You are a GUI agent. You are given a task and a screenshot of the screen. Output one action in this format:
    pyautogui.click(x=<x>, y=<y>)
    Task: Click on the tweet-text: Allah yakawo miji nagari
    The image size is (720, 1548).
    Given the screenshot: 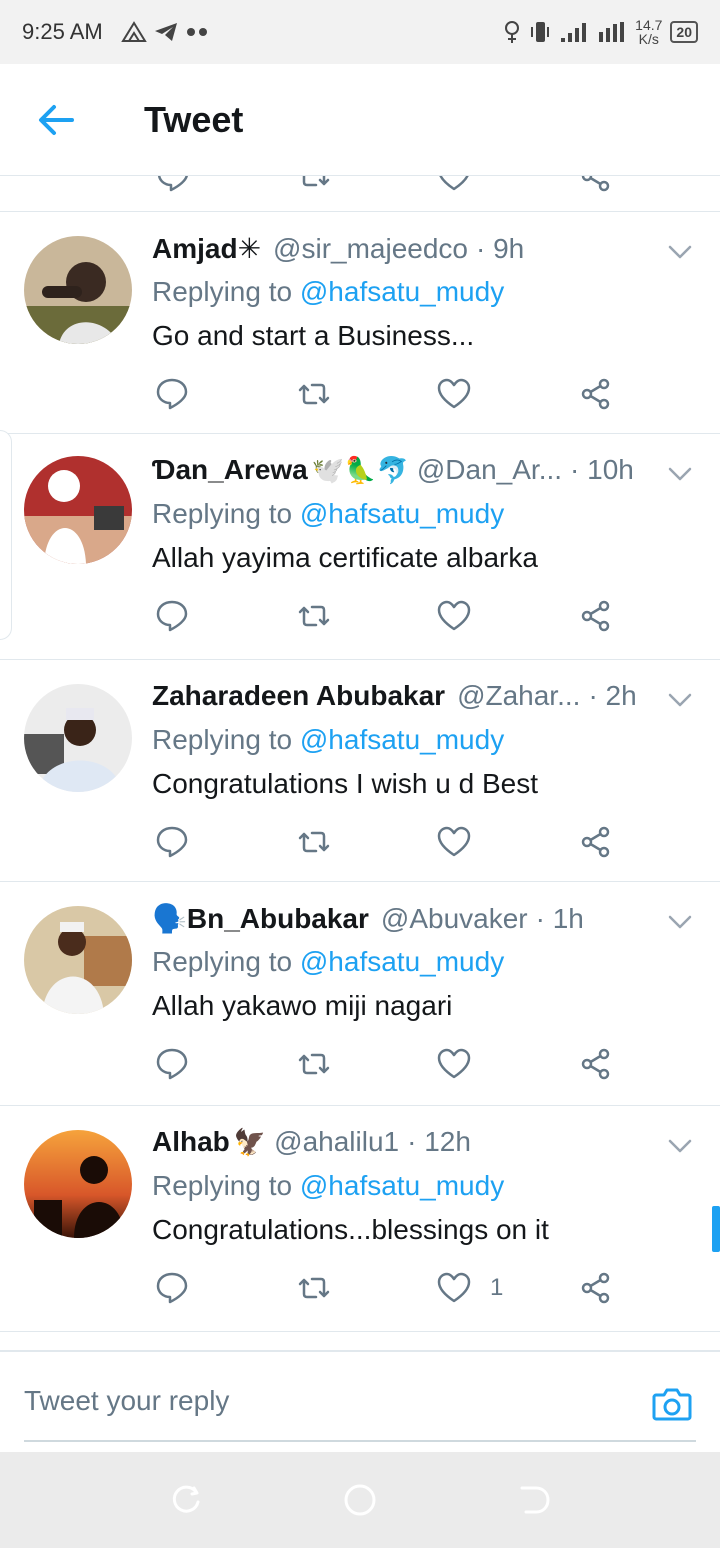 What is the action you would take?
    pyautogui.click(x=302, y=1005)
    